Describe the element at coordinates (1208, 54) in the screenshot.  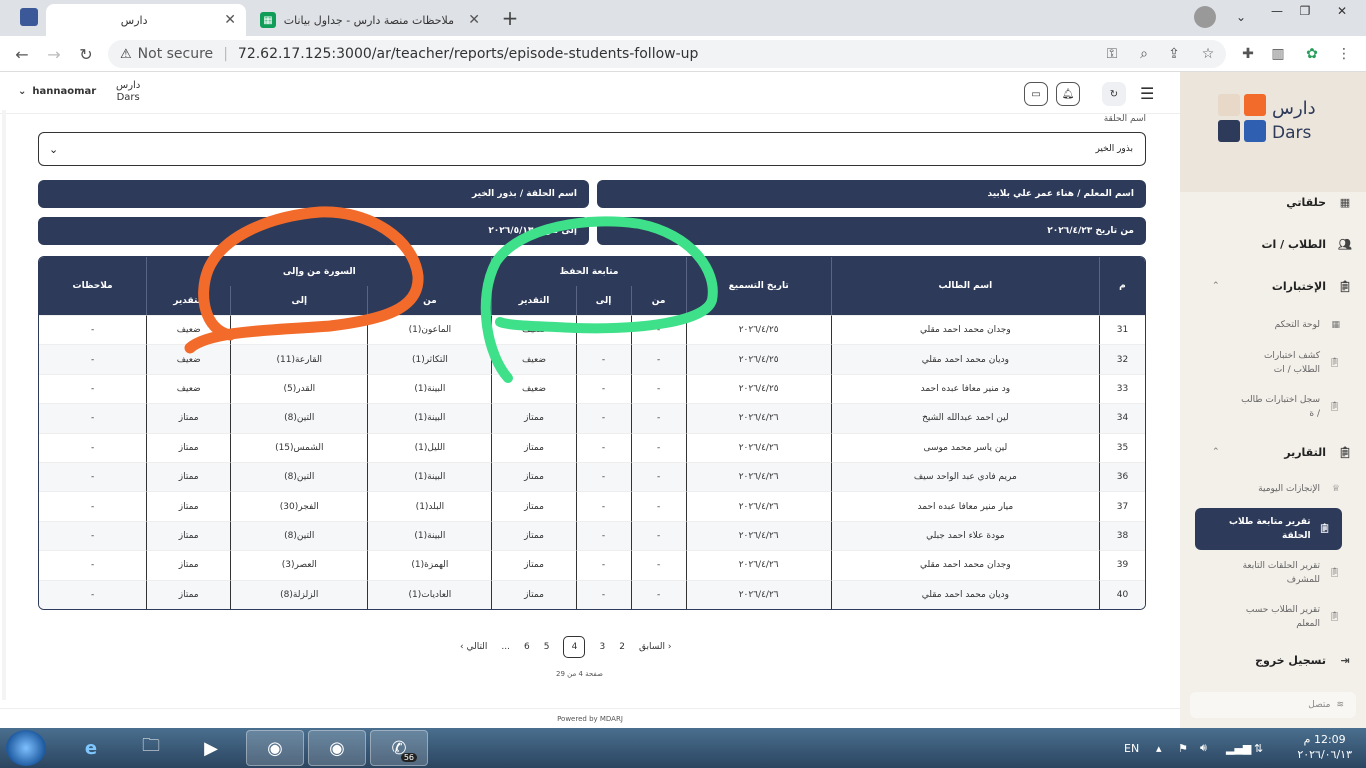
I see `star-icon: ☆` at that location.